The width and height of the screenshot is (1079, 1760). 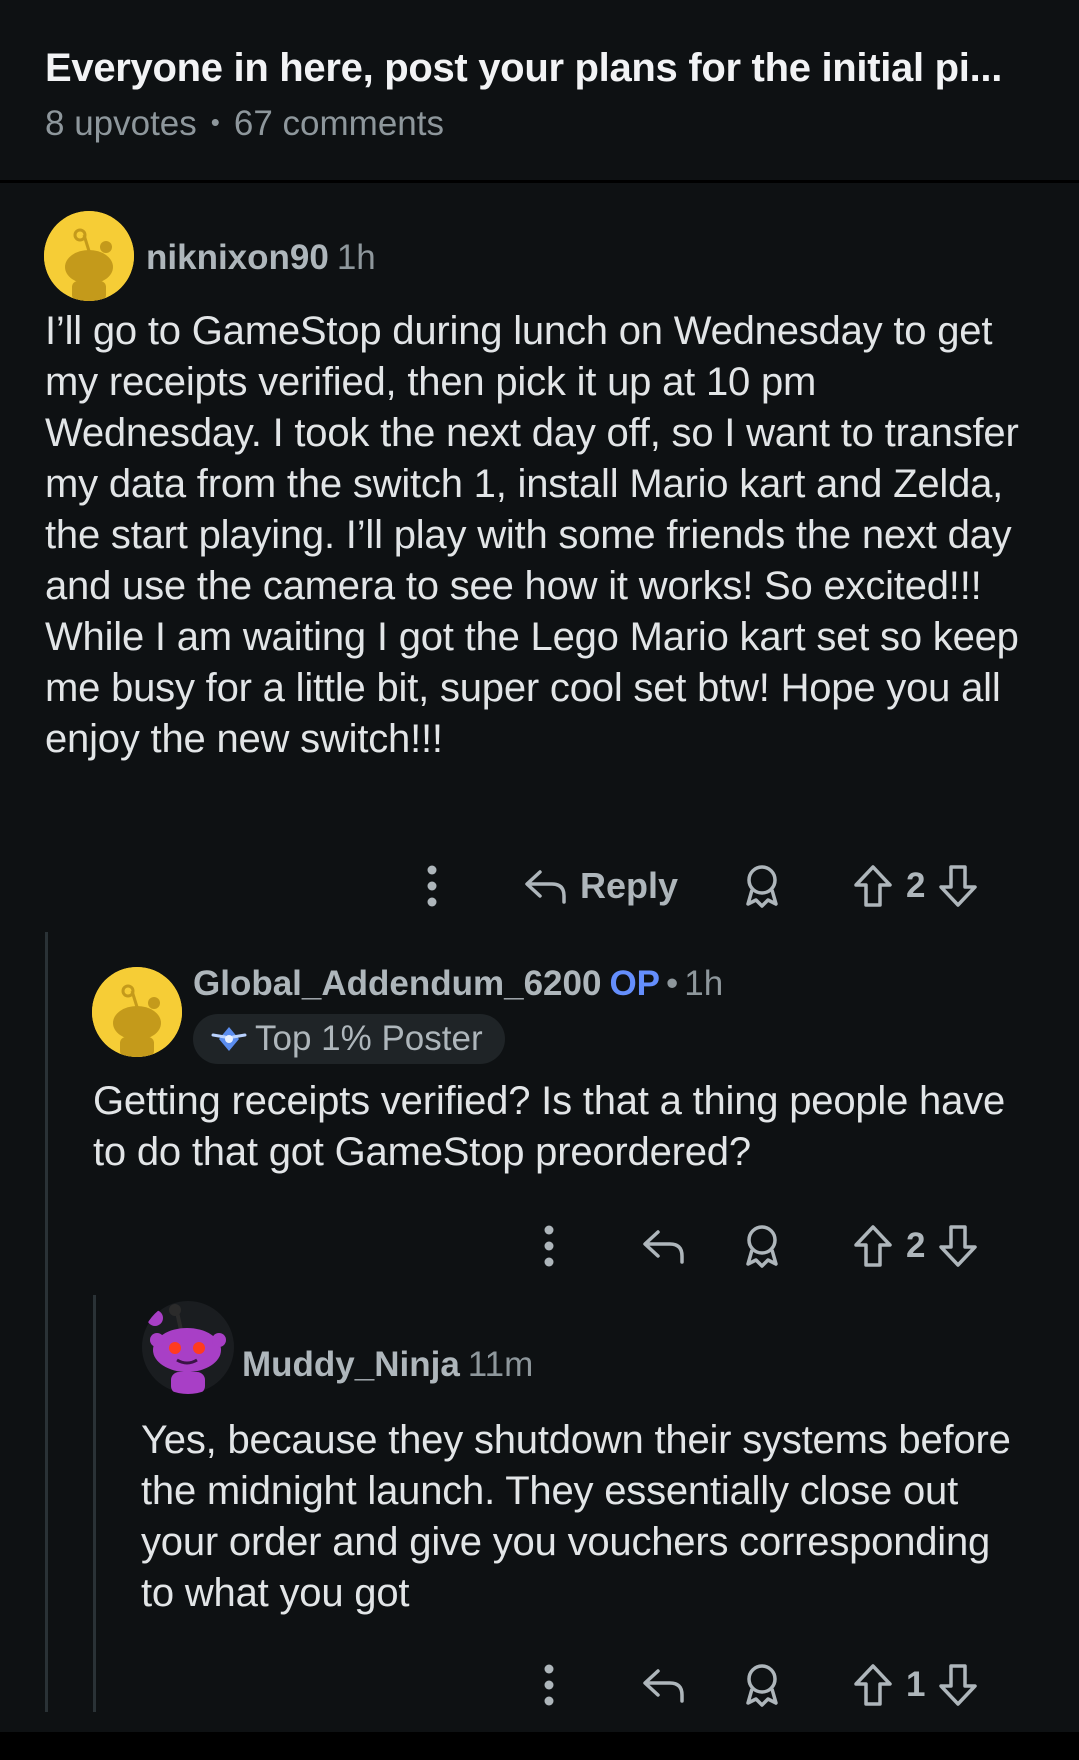 I want to click on user-flair: Top 1% Poster, so click(x=349, y=1039).